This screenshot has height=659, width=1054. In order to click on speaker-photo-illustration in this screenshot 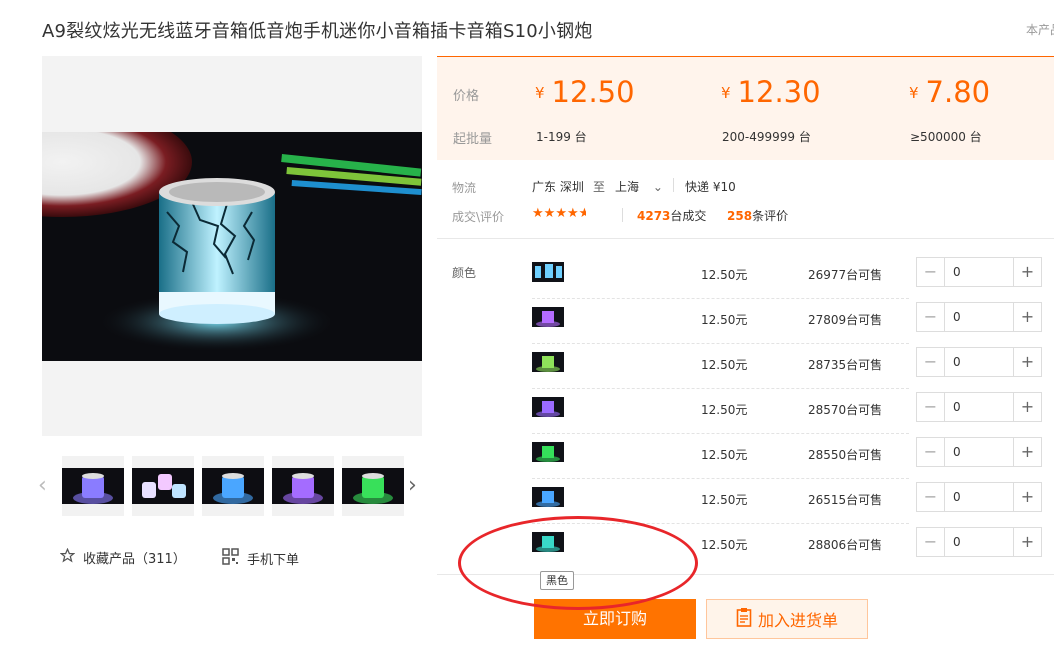, I will do `click(232, 246)`.